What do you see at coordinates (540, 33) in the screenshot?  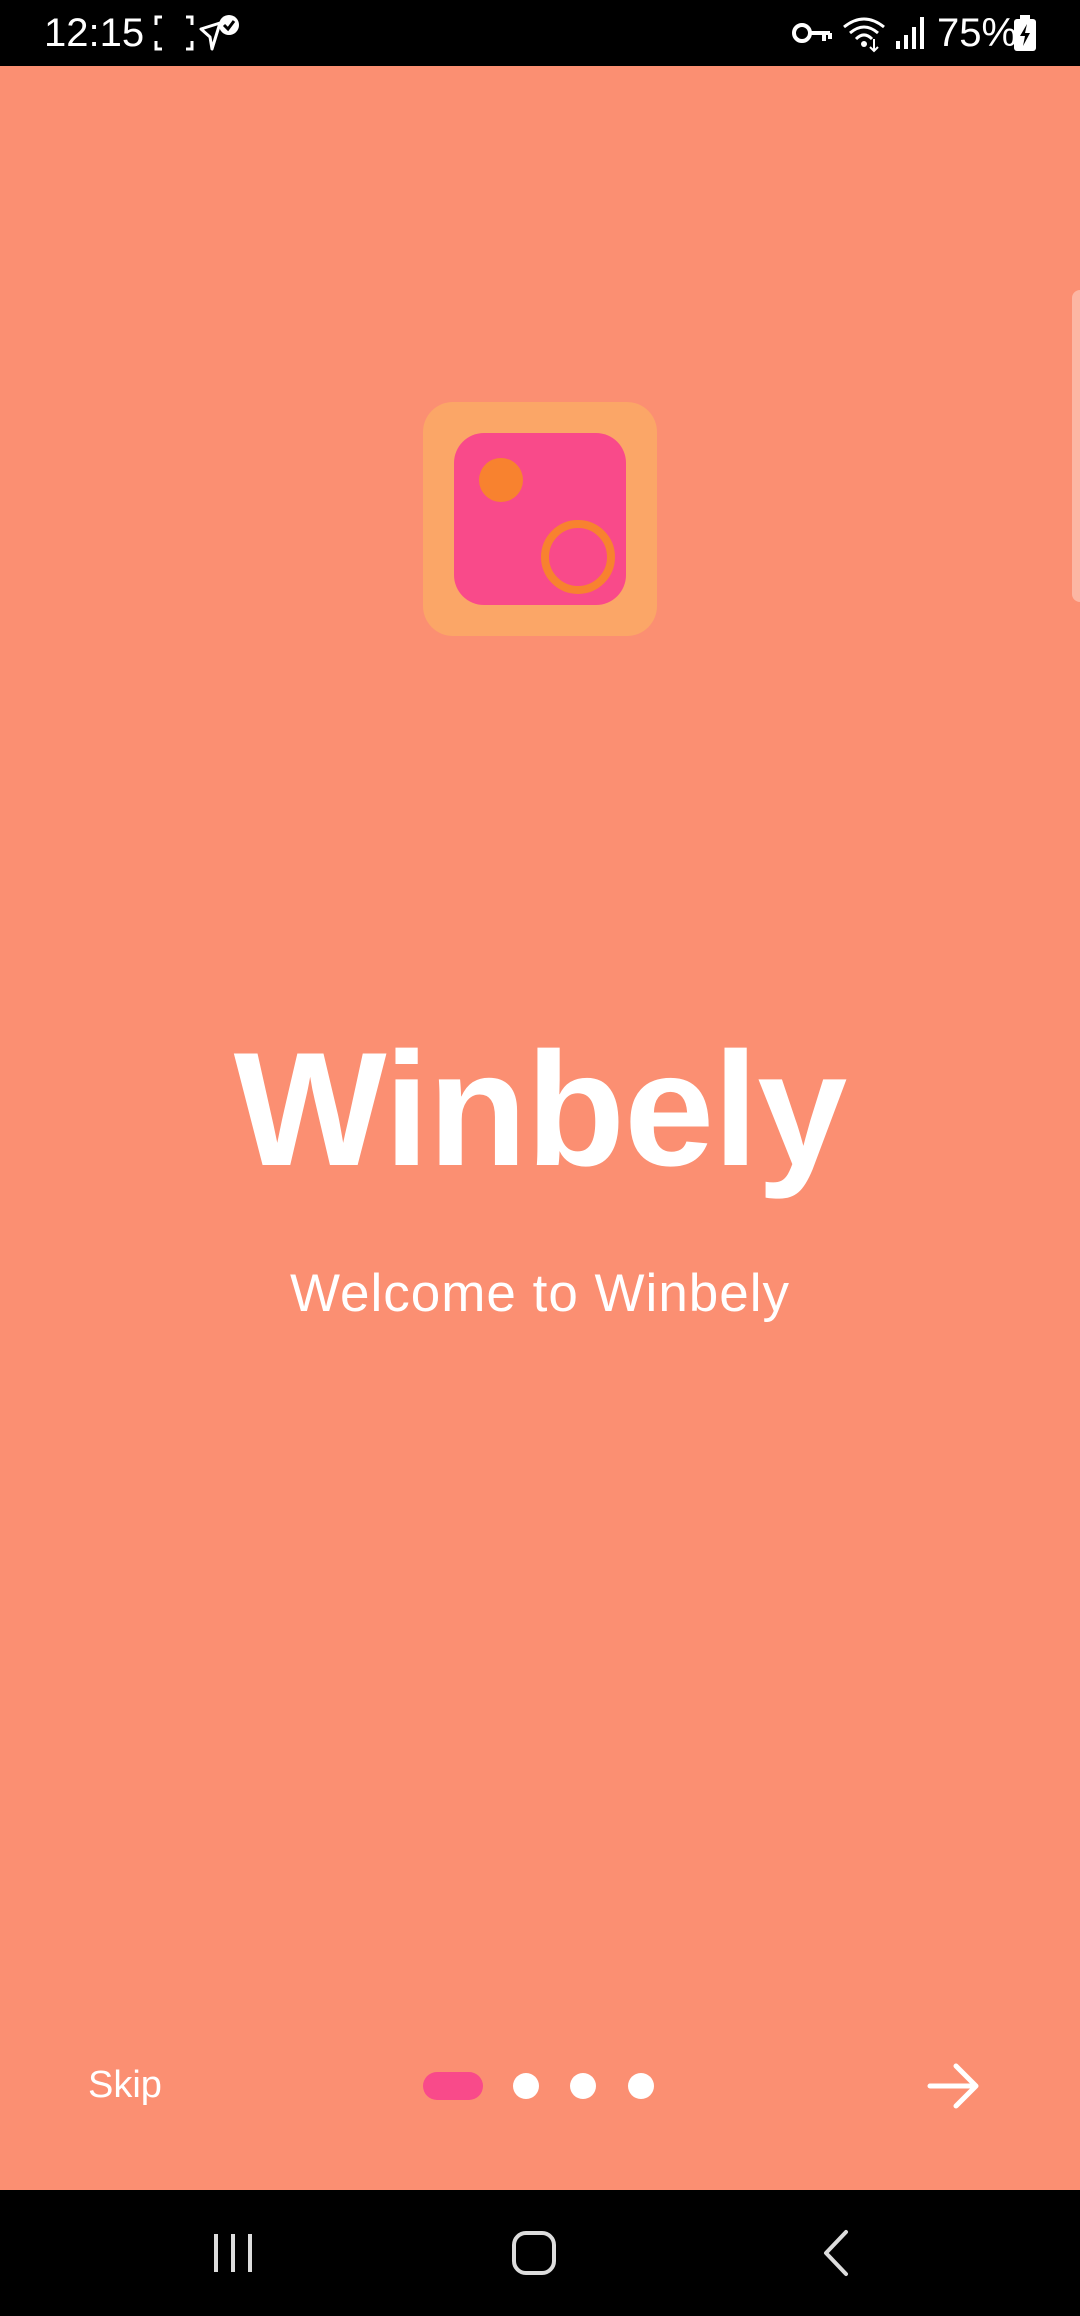 I see `status-bar: 12:15 75%` at bounding box center [540, 33].